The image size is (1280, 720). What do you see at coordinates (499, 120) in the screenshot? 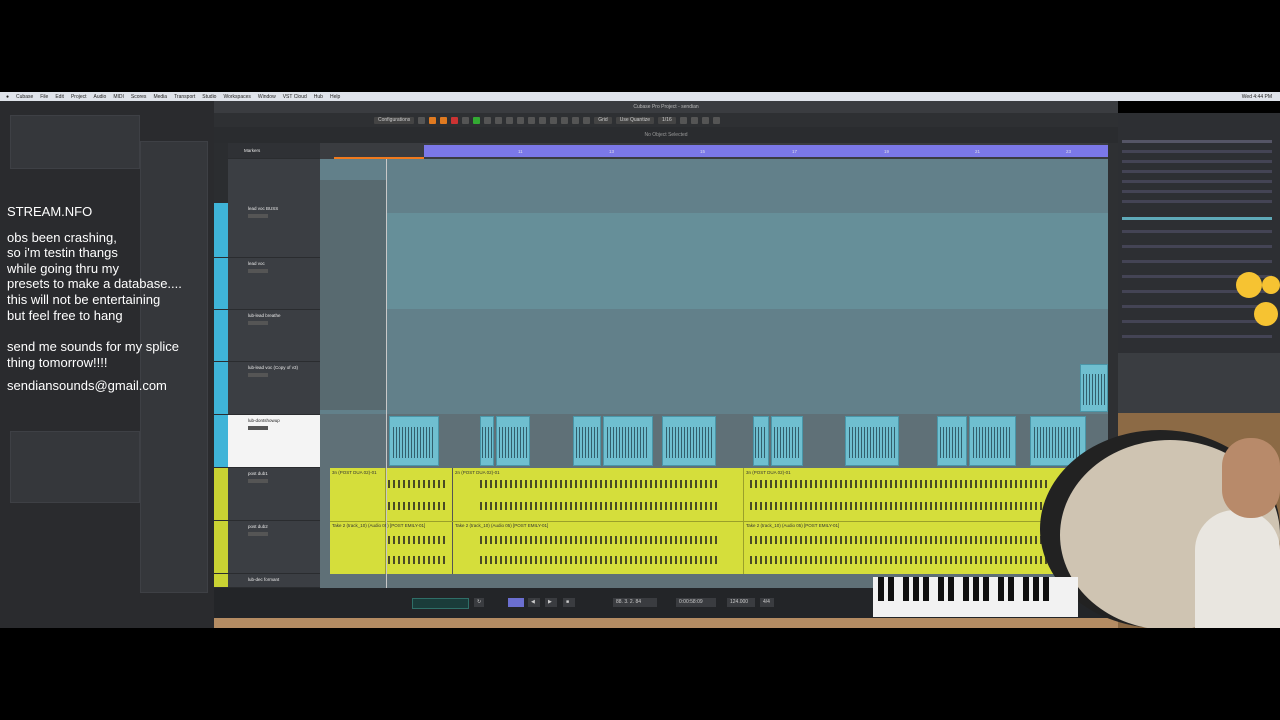
I see `range-tool-icon` at bounding box center [499, 120].